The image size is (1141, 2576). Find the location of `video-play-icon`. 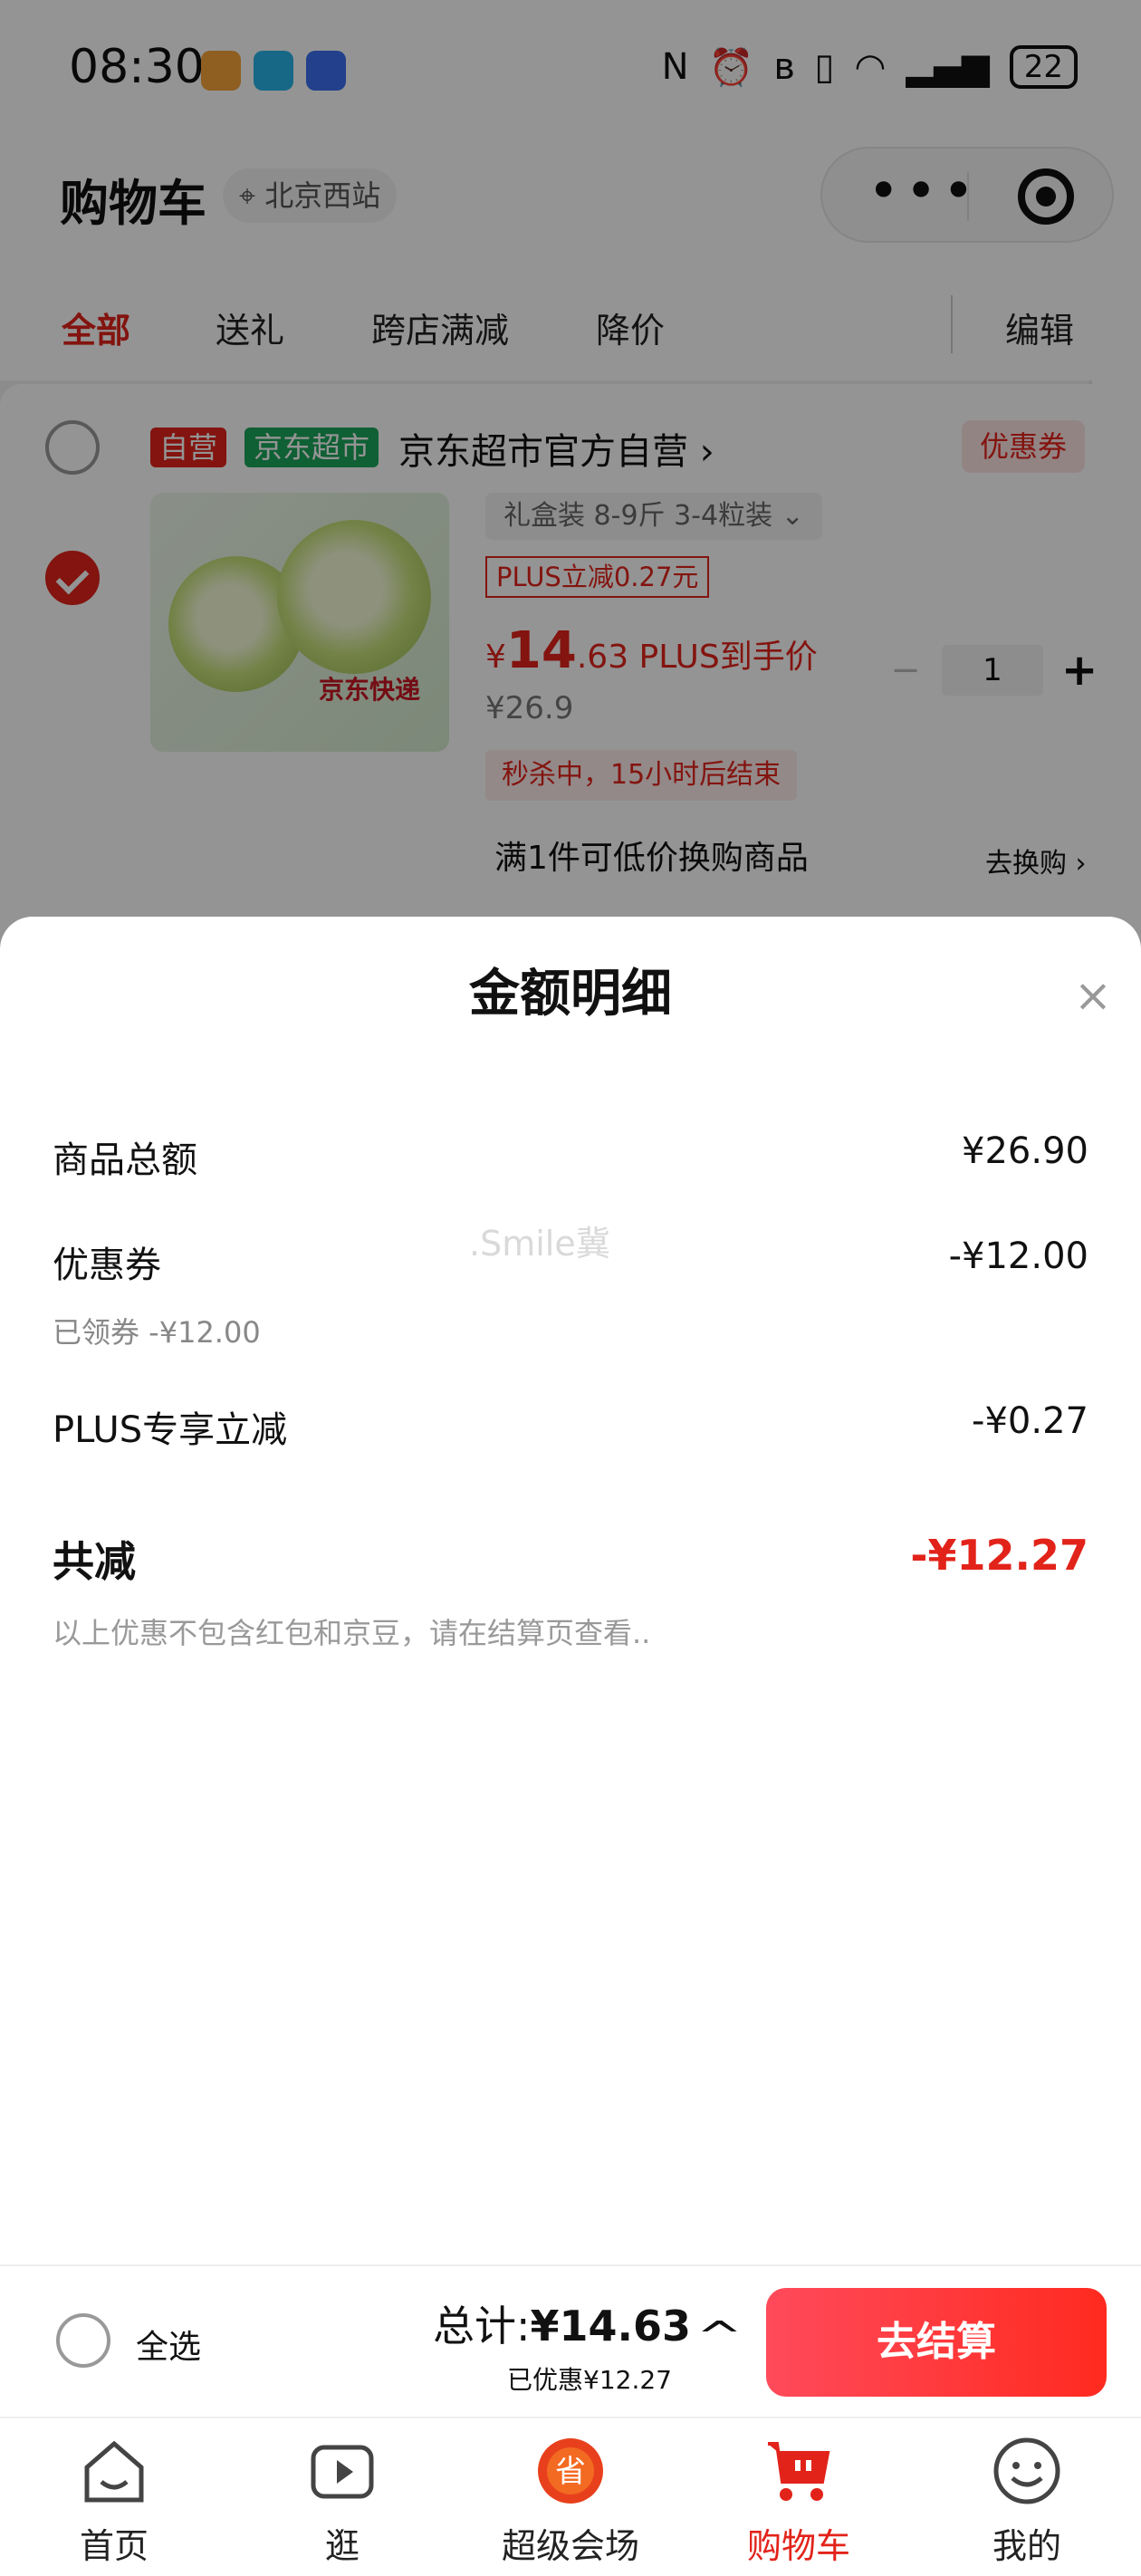

video-play-icon is located at coordinates (342, 2472).